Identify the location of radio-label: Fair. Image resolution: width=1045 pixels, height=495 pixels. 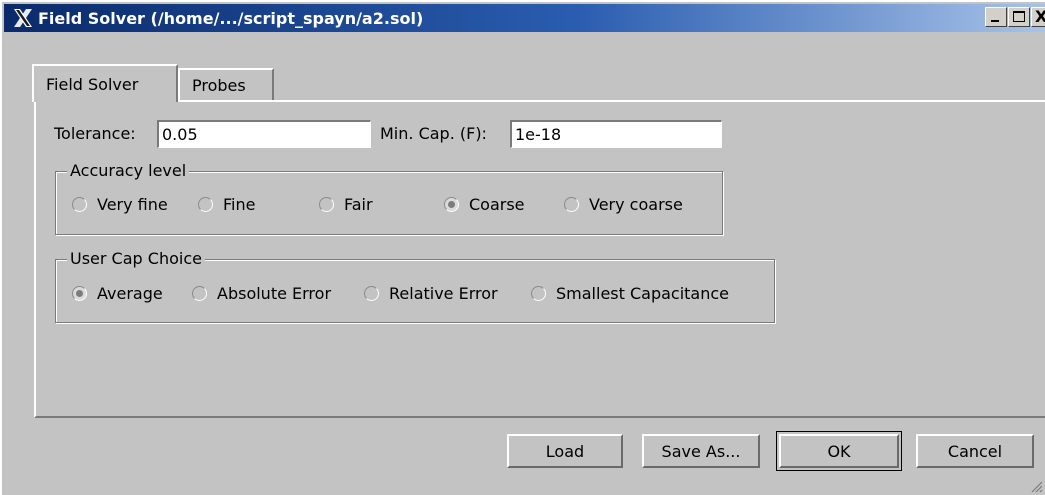
(358, 204).